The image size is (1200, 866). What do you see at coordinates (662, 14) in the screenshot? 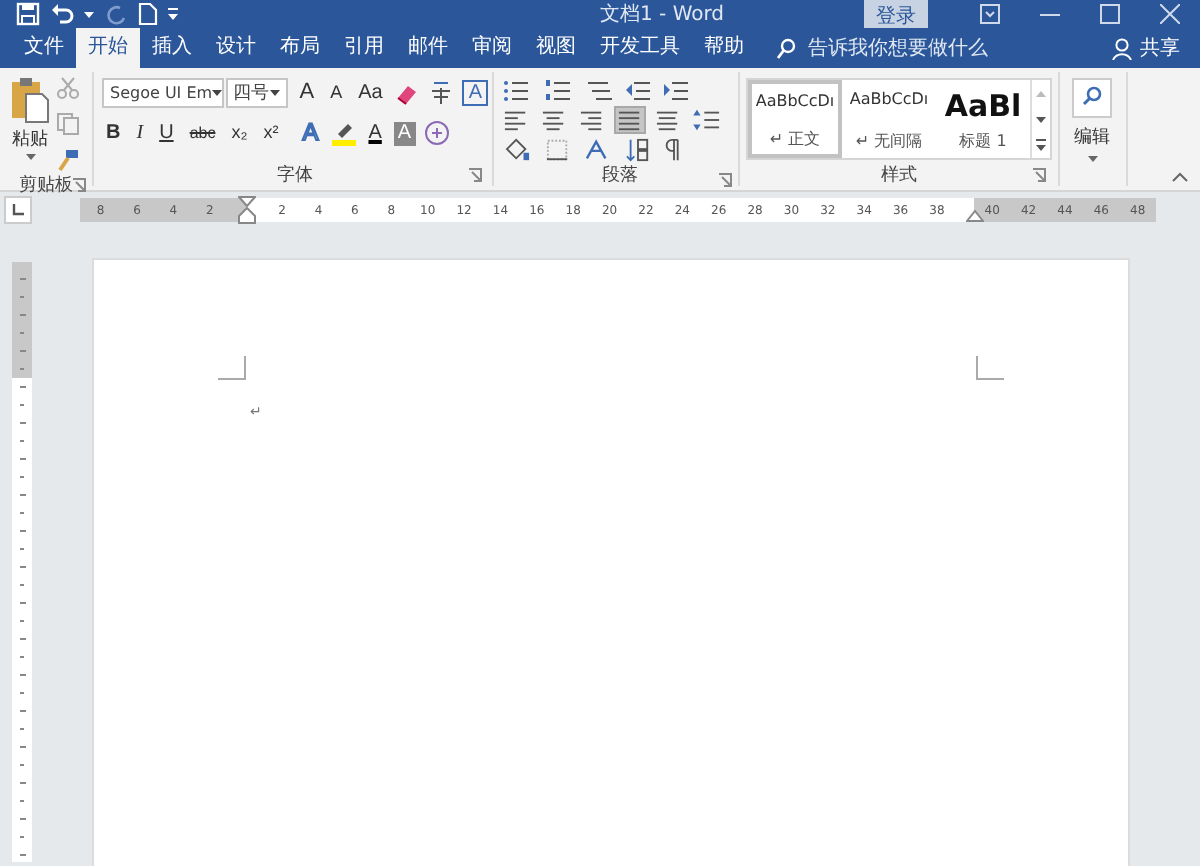
I see `window-title: 文档1 - Word` at bounding box center [662, 14].